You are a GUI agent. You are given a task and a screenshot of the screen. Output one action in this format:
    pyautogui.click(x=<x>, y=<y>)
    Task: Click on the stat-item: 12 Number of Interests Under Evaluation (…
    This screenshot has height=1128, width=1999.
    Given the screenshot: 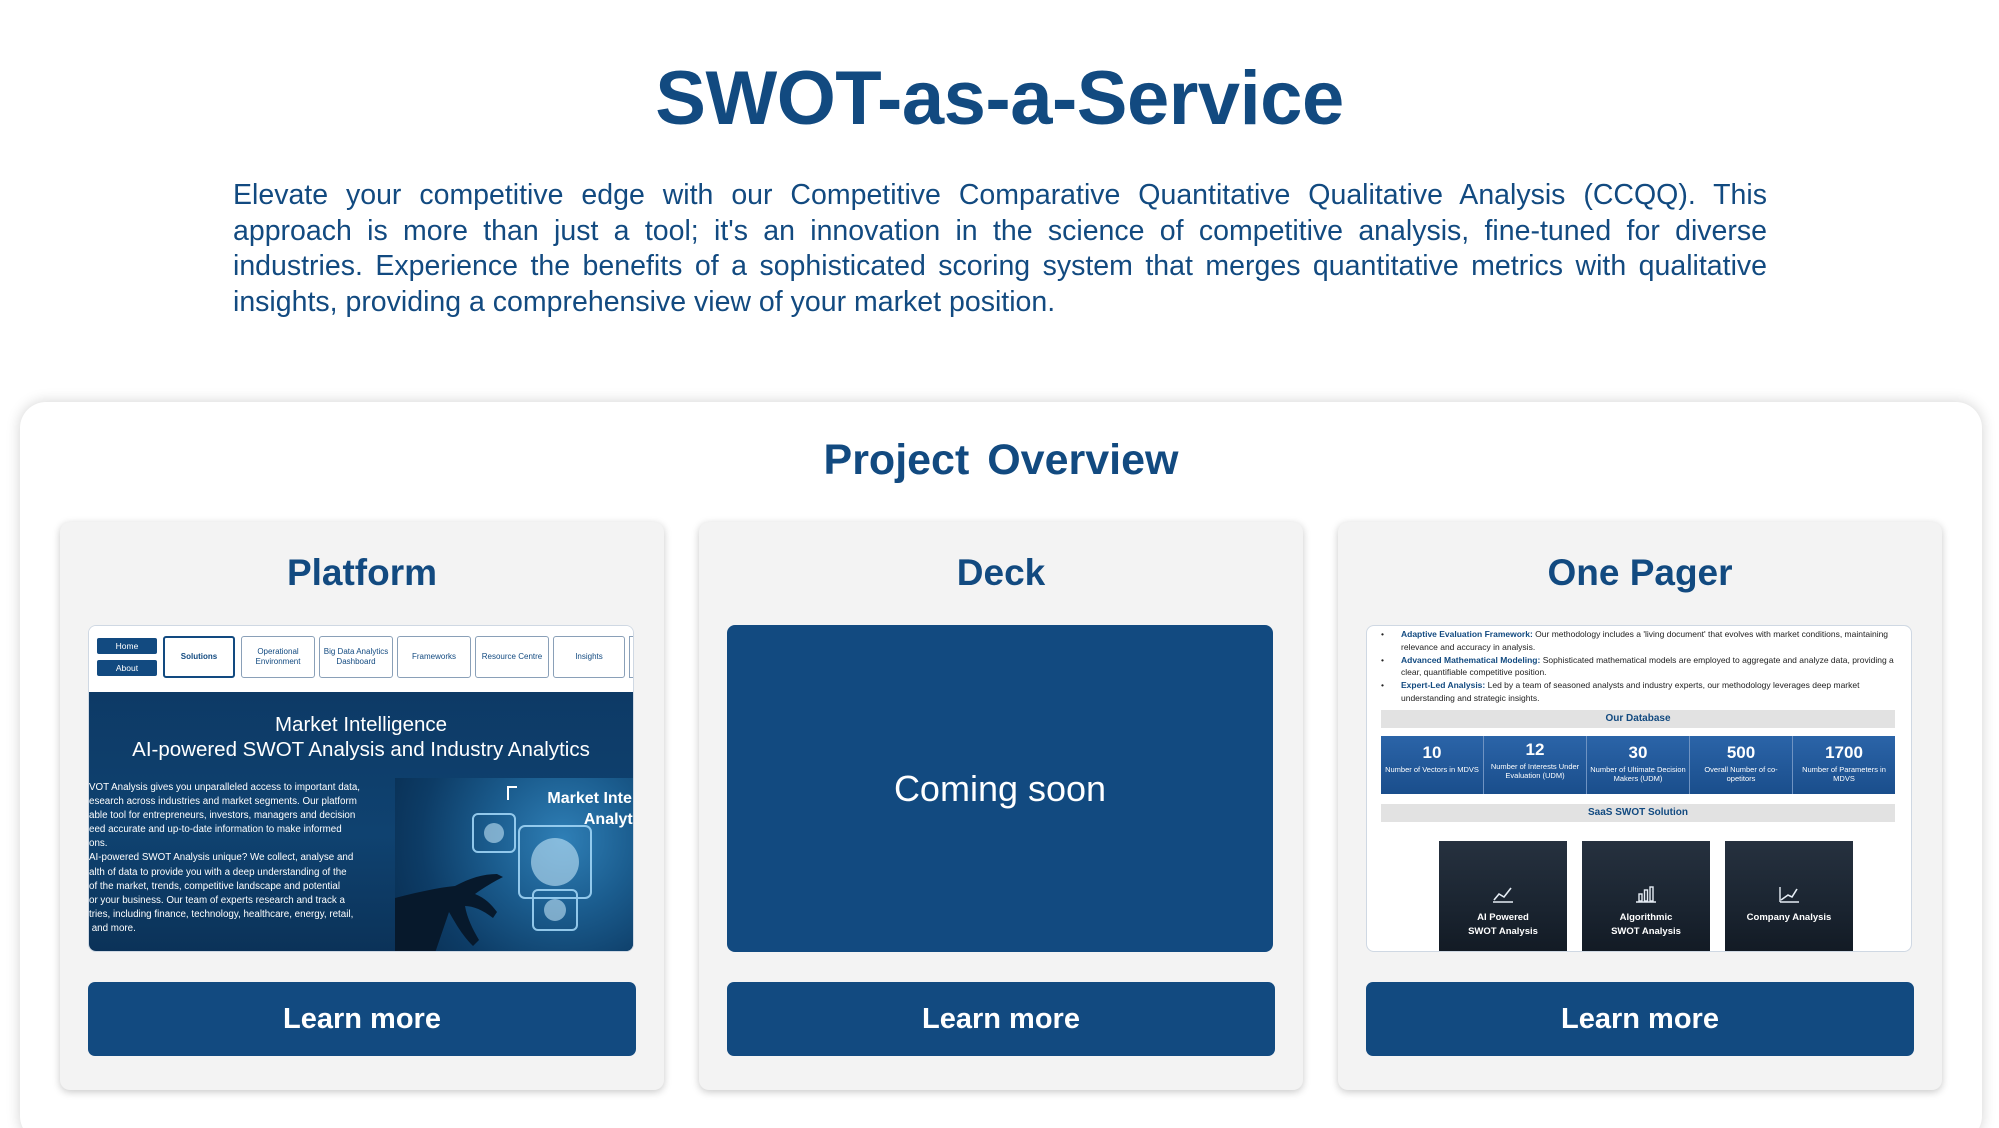 What is the action you would take?
    pyautogui.click(x=1535, y=765)
    